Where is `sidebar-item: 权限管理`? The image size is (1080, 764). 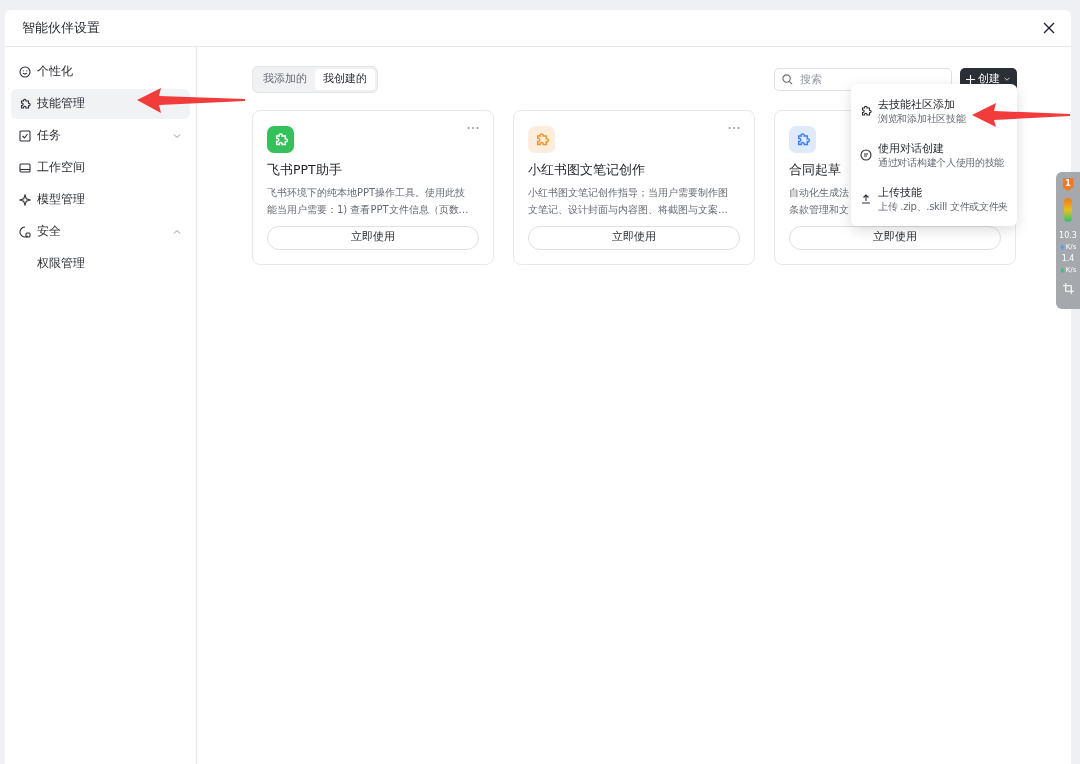 sidebar-item: 权限管理 is located at coordinates (100, 264).